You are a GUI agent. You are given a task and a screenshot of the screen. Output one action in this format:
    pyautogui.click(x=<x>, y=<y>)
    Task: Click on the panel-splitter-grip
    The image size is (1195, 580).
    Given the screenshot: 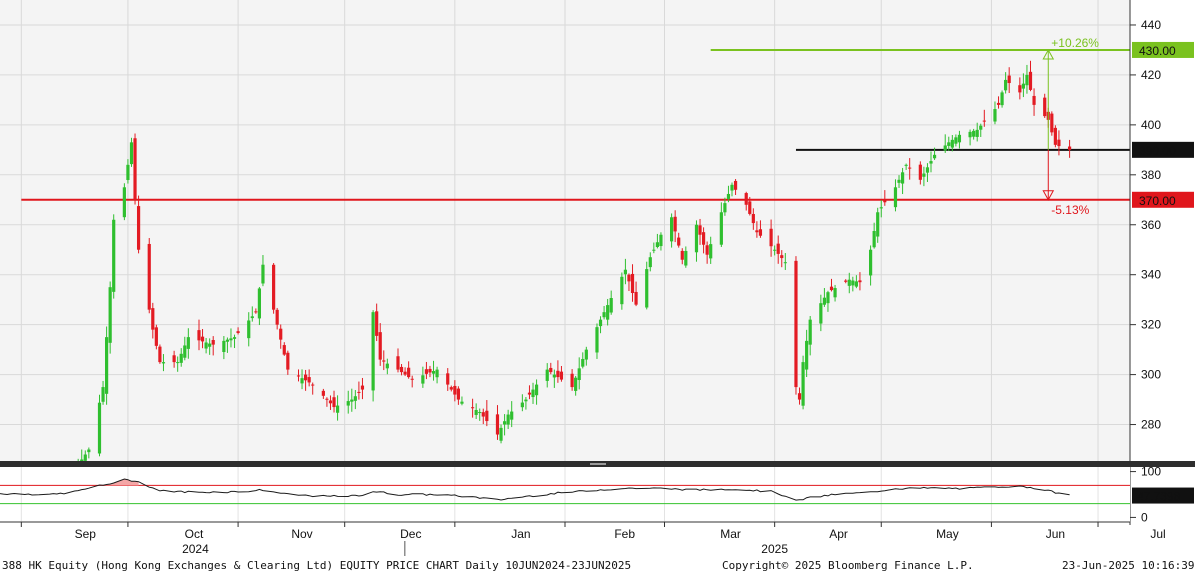 What is the action you would take?
    pyautogui.click(x=598, y=464)
    